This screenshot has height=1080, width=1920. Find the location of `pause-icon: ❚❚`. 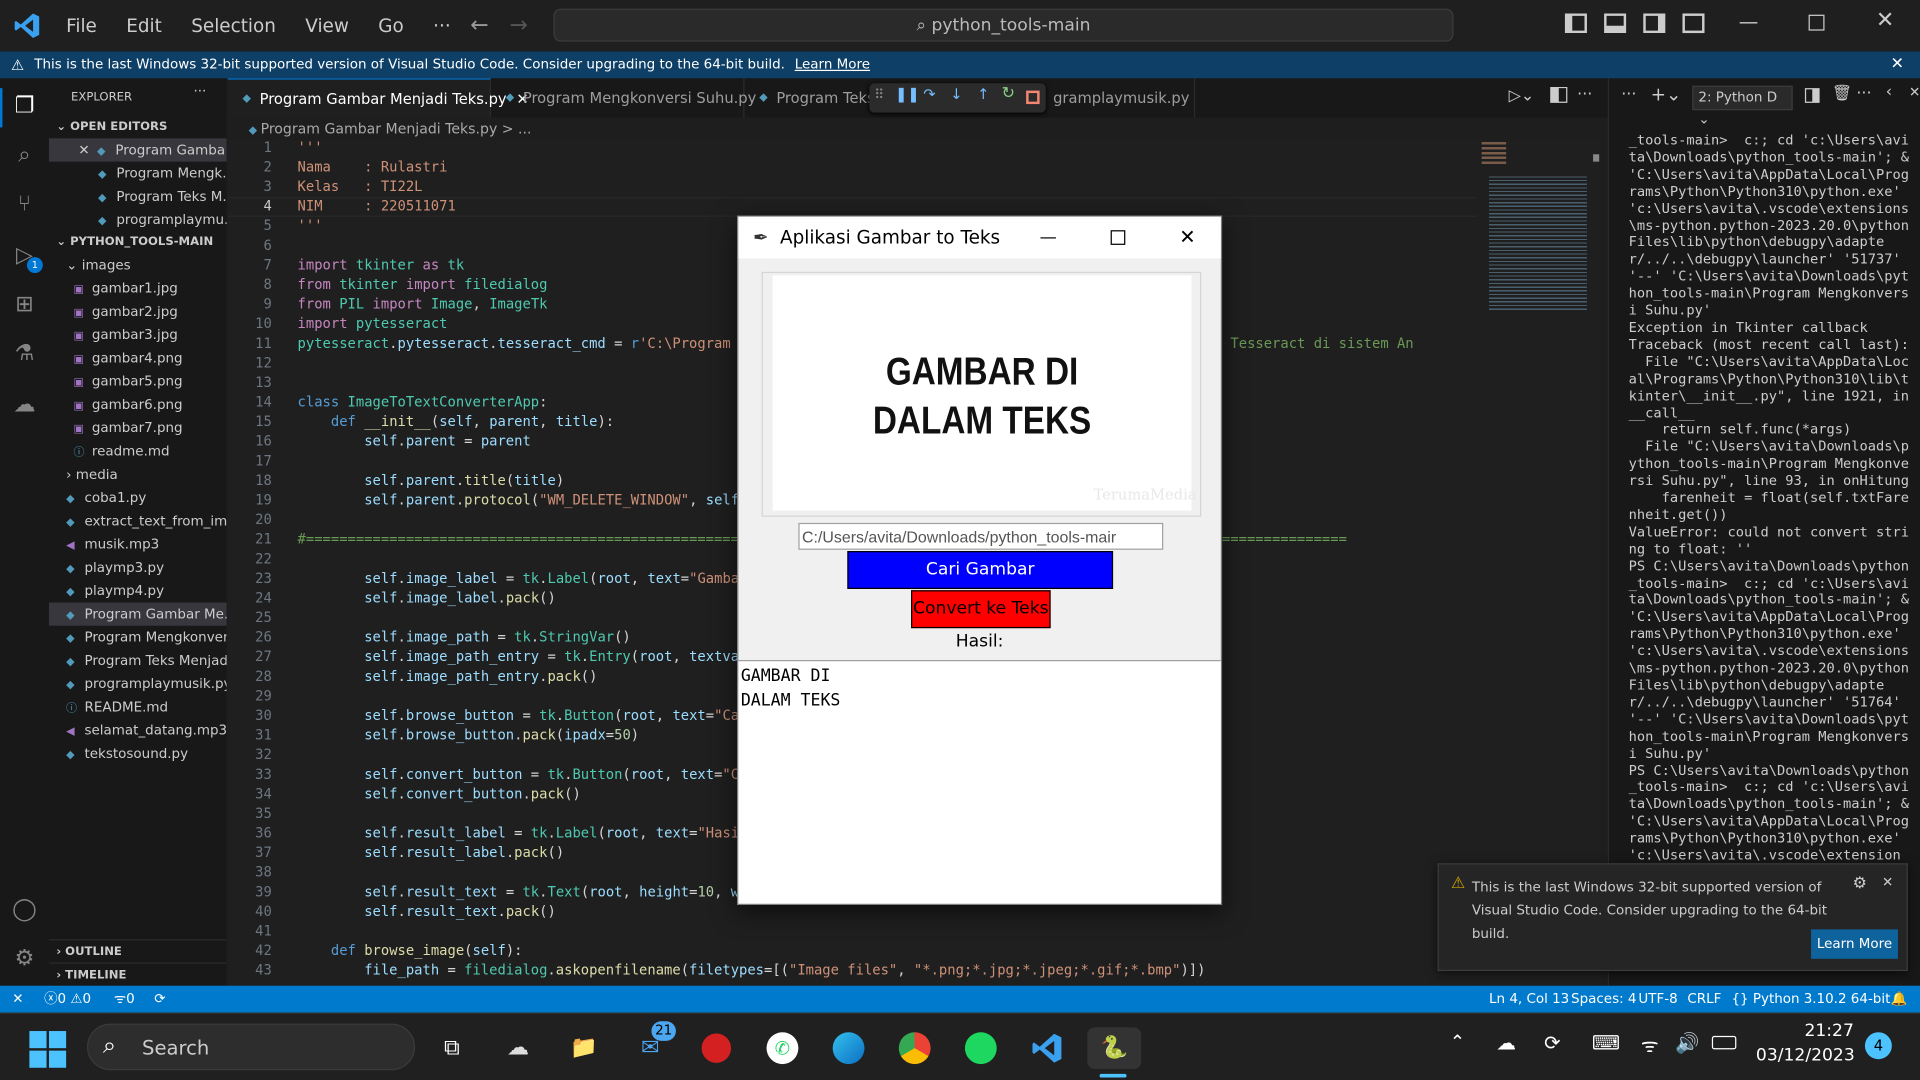

pause-icon: ❚❚ is located at coordinates (907, 94).